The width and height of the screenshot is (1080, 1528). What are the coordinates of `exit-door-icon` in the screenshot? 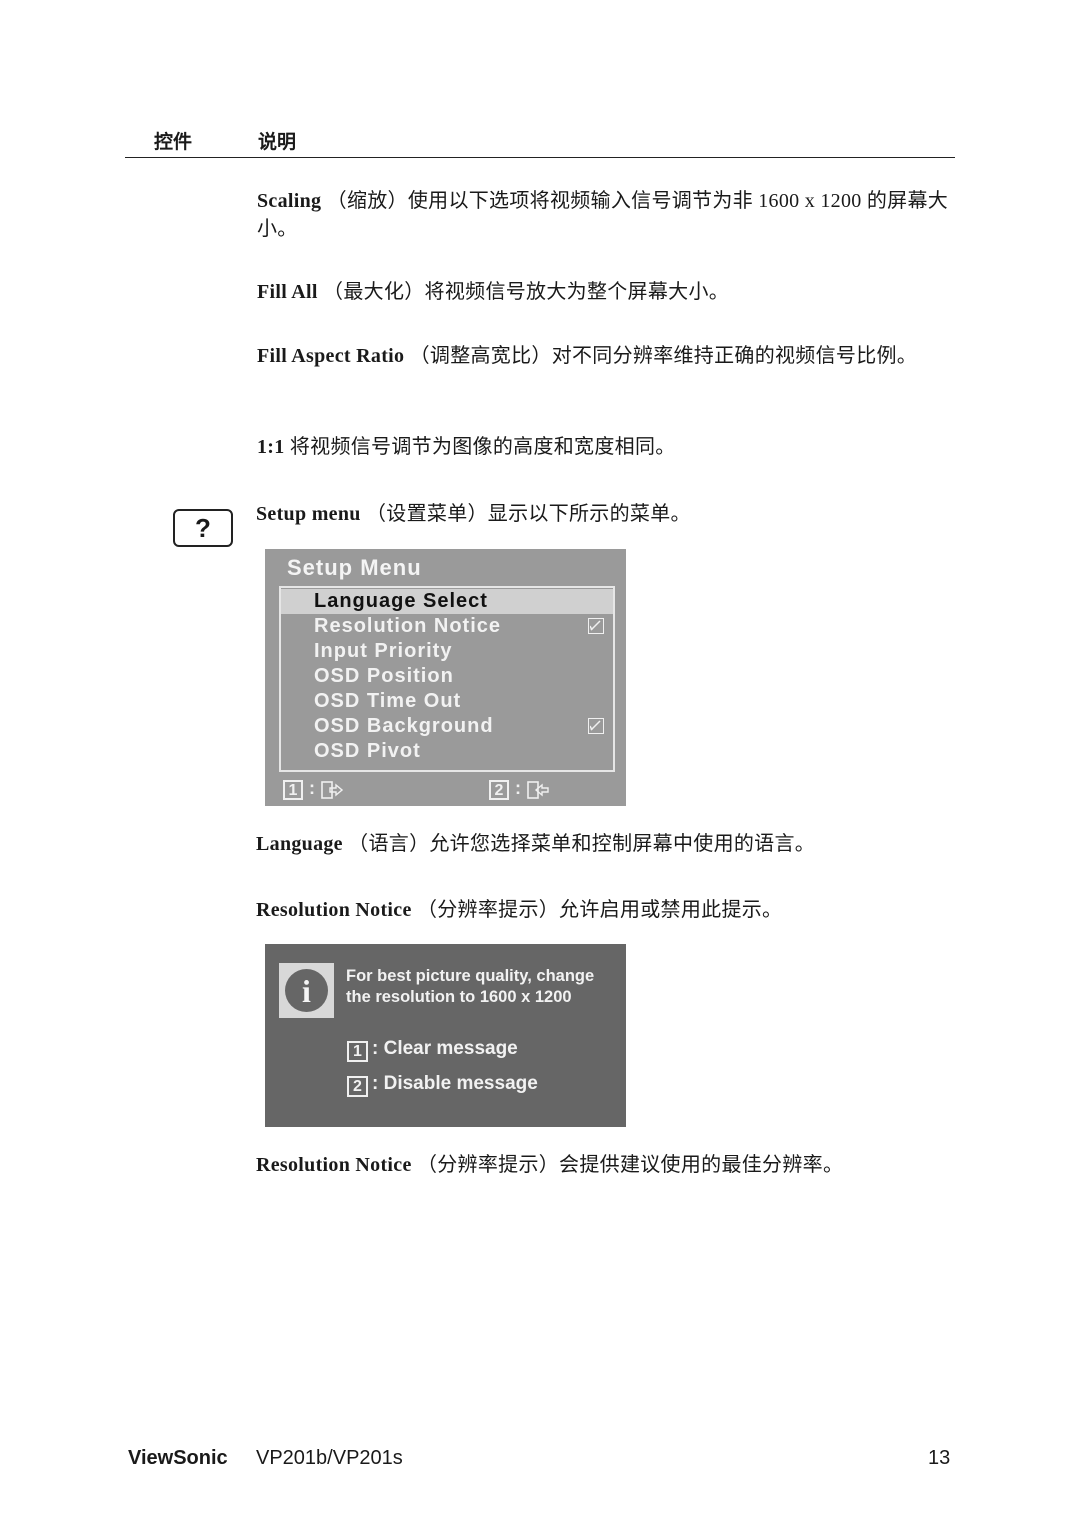 It's located at (332, 790).